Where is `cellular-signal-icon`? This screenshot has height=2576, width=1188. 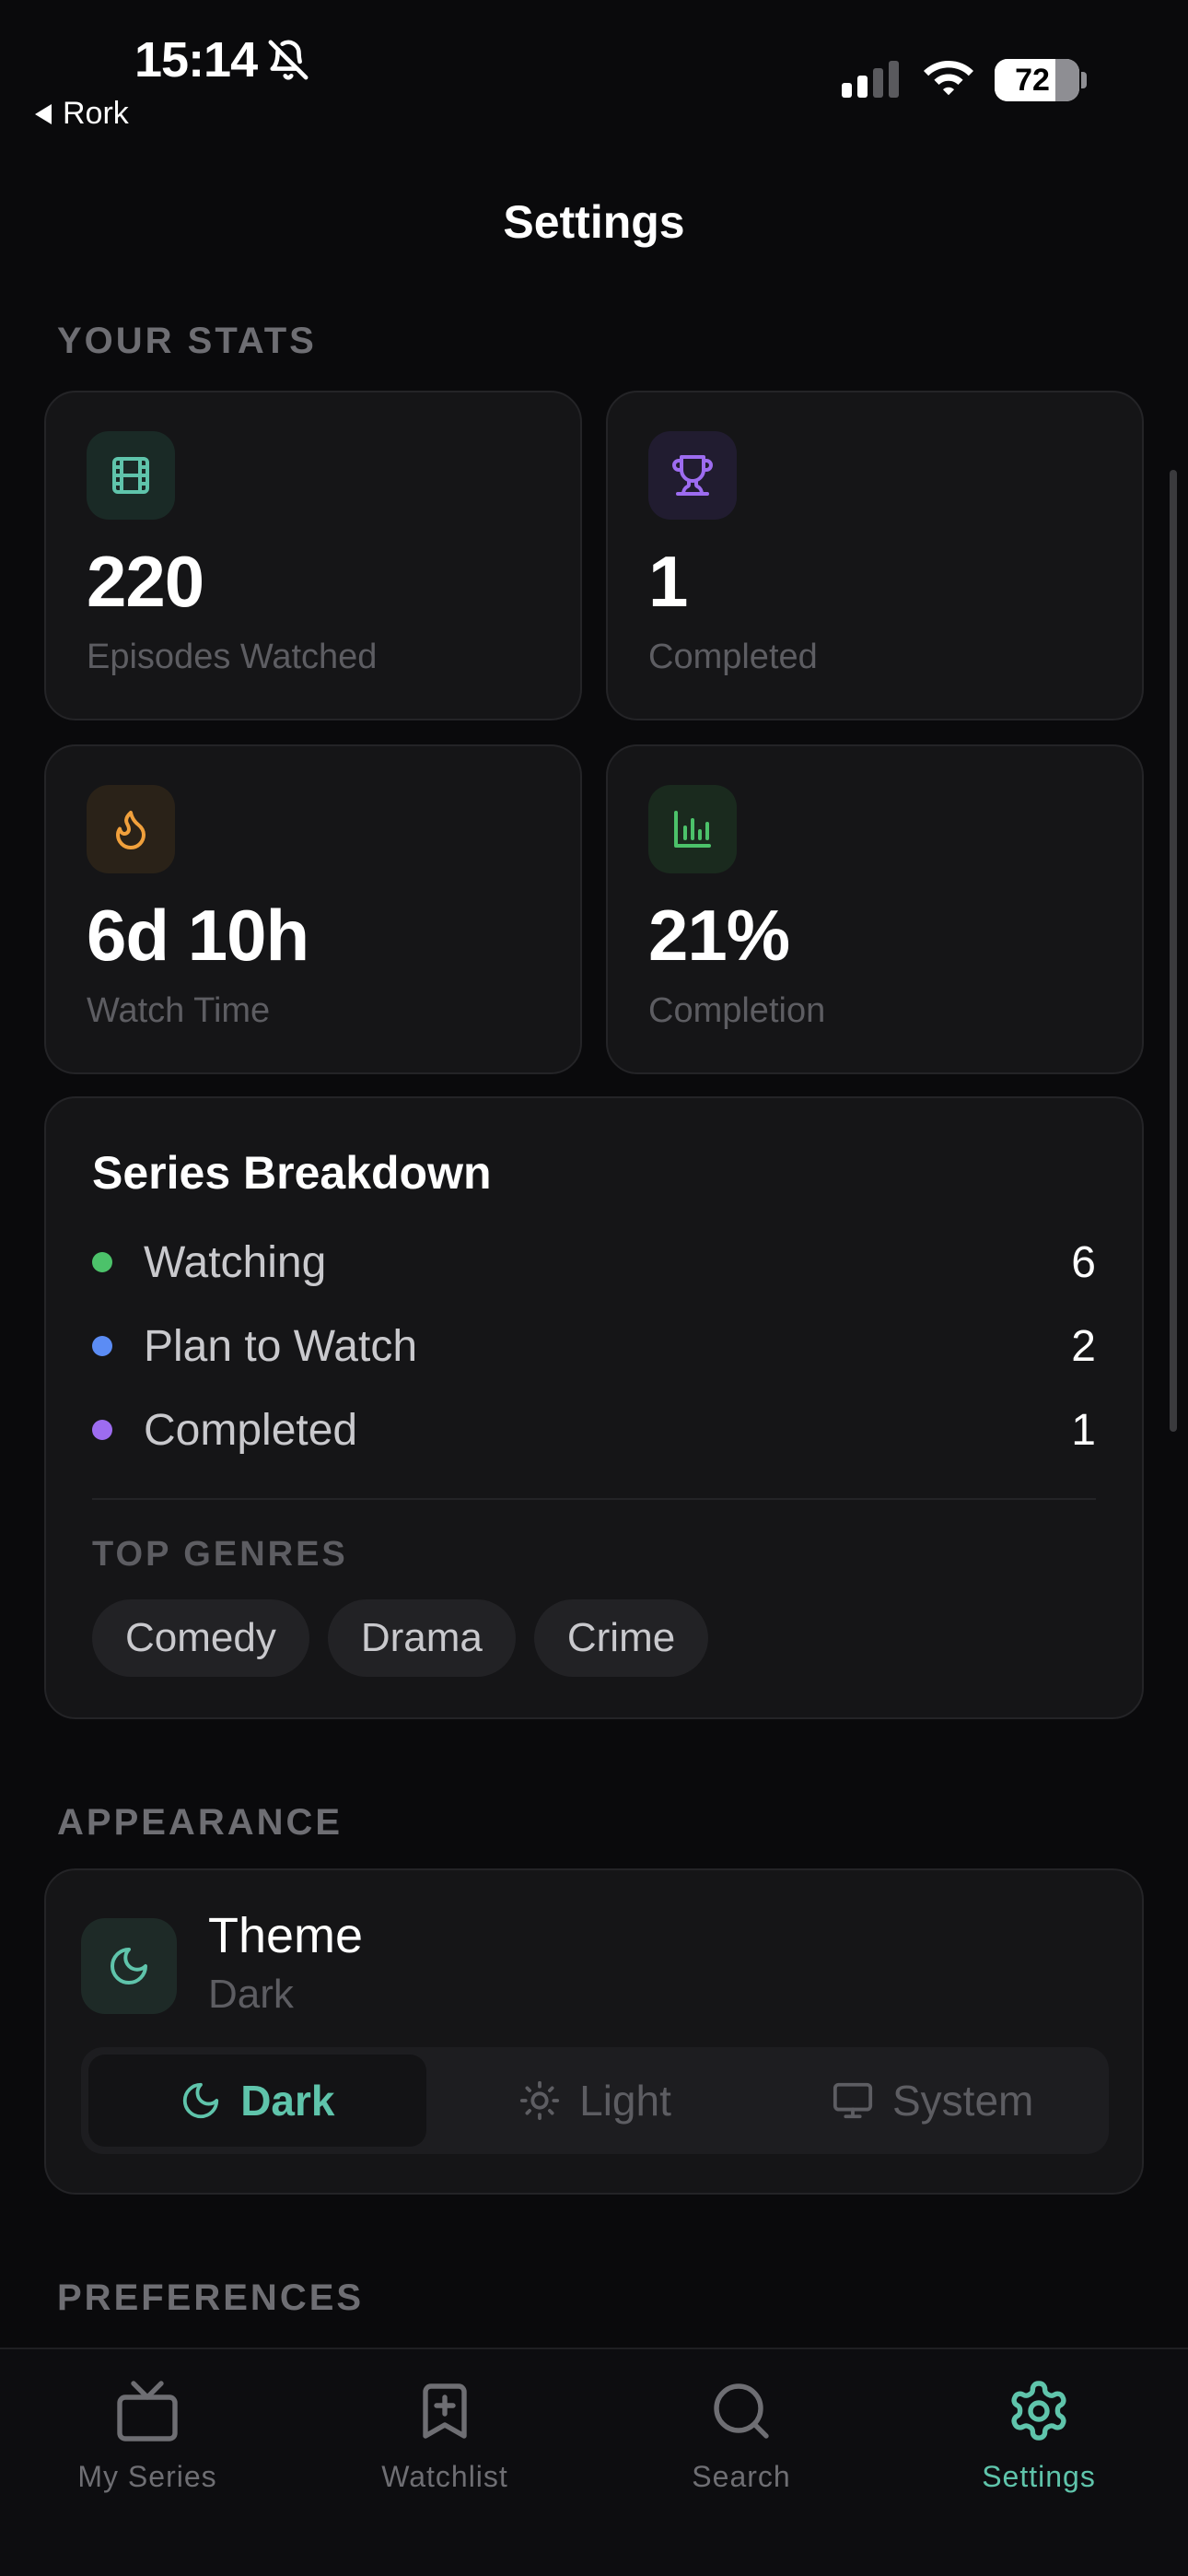 cellular-signal-icon is located at coordinates (870, 79).